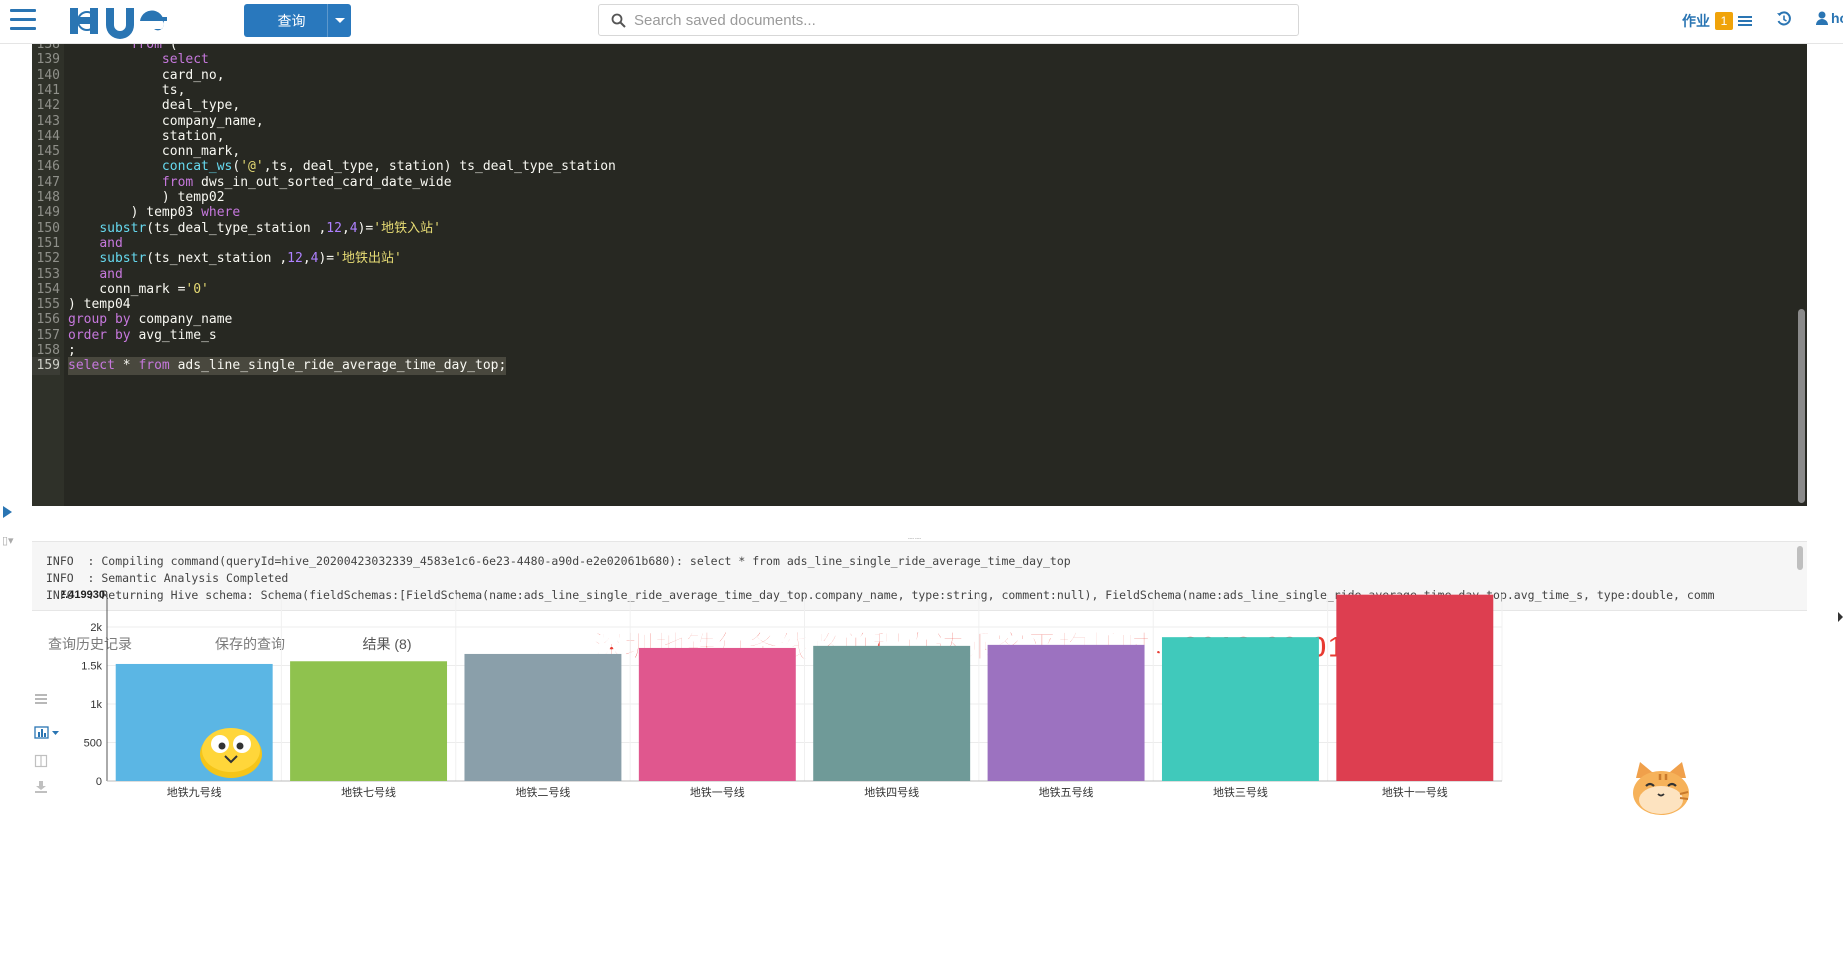 This screenshot has width=1843, height=967. I want to click on x-tick-label: 地铁九号线, so click(194, 792).